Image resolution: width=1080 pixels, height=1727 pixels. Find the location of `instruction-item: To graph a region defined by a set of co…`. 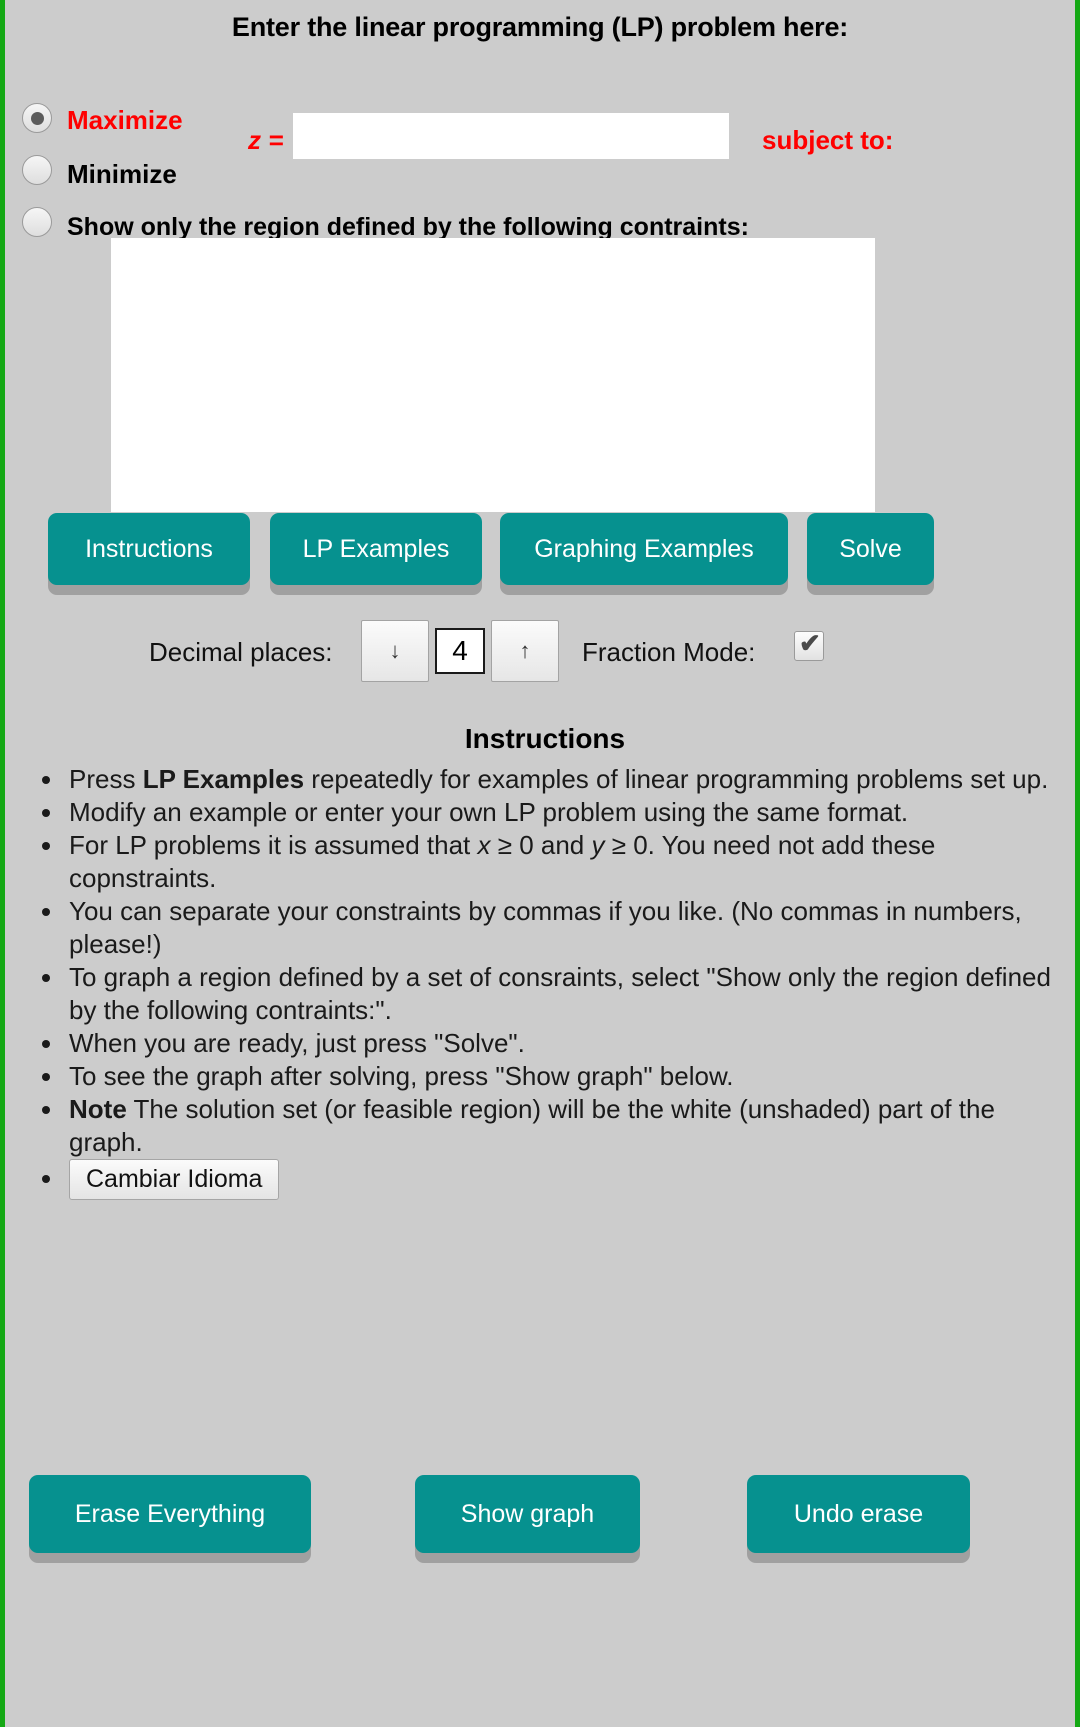

instruction-item: To graph a region defined by a set of co… is located at coordinates (570, 994).